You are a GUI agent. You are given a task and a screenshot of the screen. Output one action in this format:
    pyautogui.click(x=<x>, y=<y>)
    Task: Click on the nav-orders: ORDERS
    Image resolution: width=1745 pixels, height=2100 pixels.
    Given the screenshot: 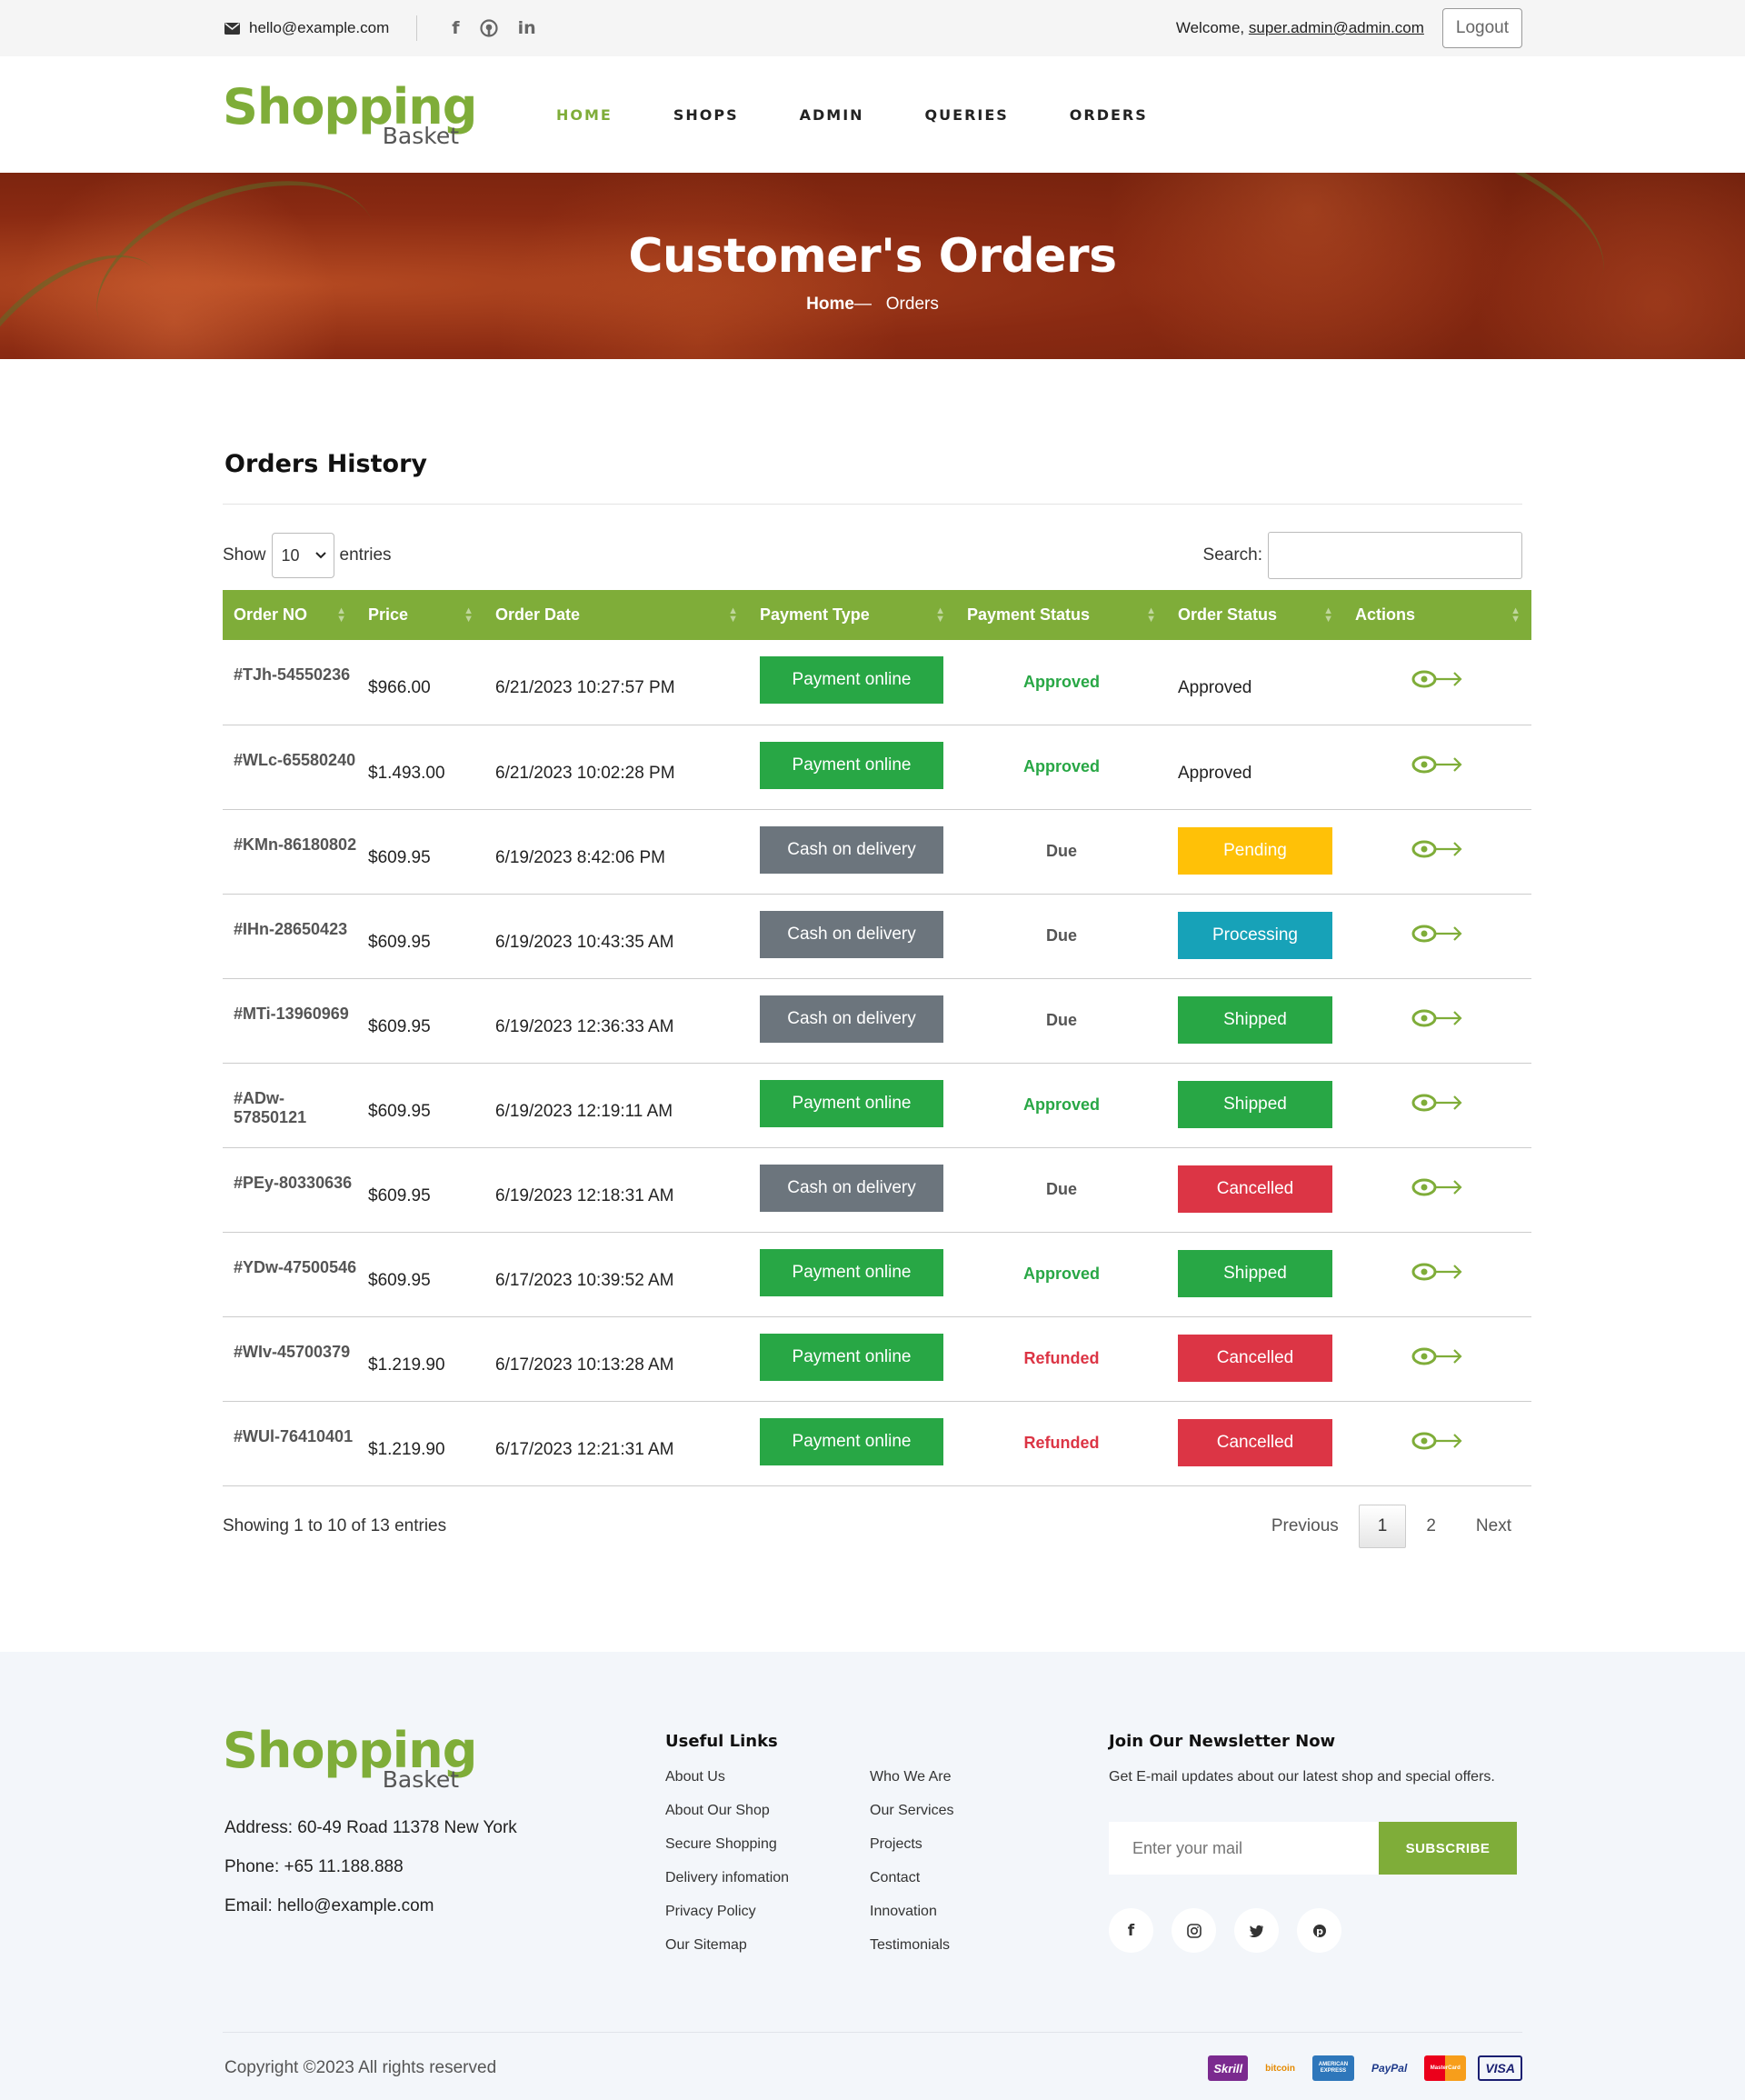 What is the action you would take?
    pyautogui.click(x=1109, y=115)
    